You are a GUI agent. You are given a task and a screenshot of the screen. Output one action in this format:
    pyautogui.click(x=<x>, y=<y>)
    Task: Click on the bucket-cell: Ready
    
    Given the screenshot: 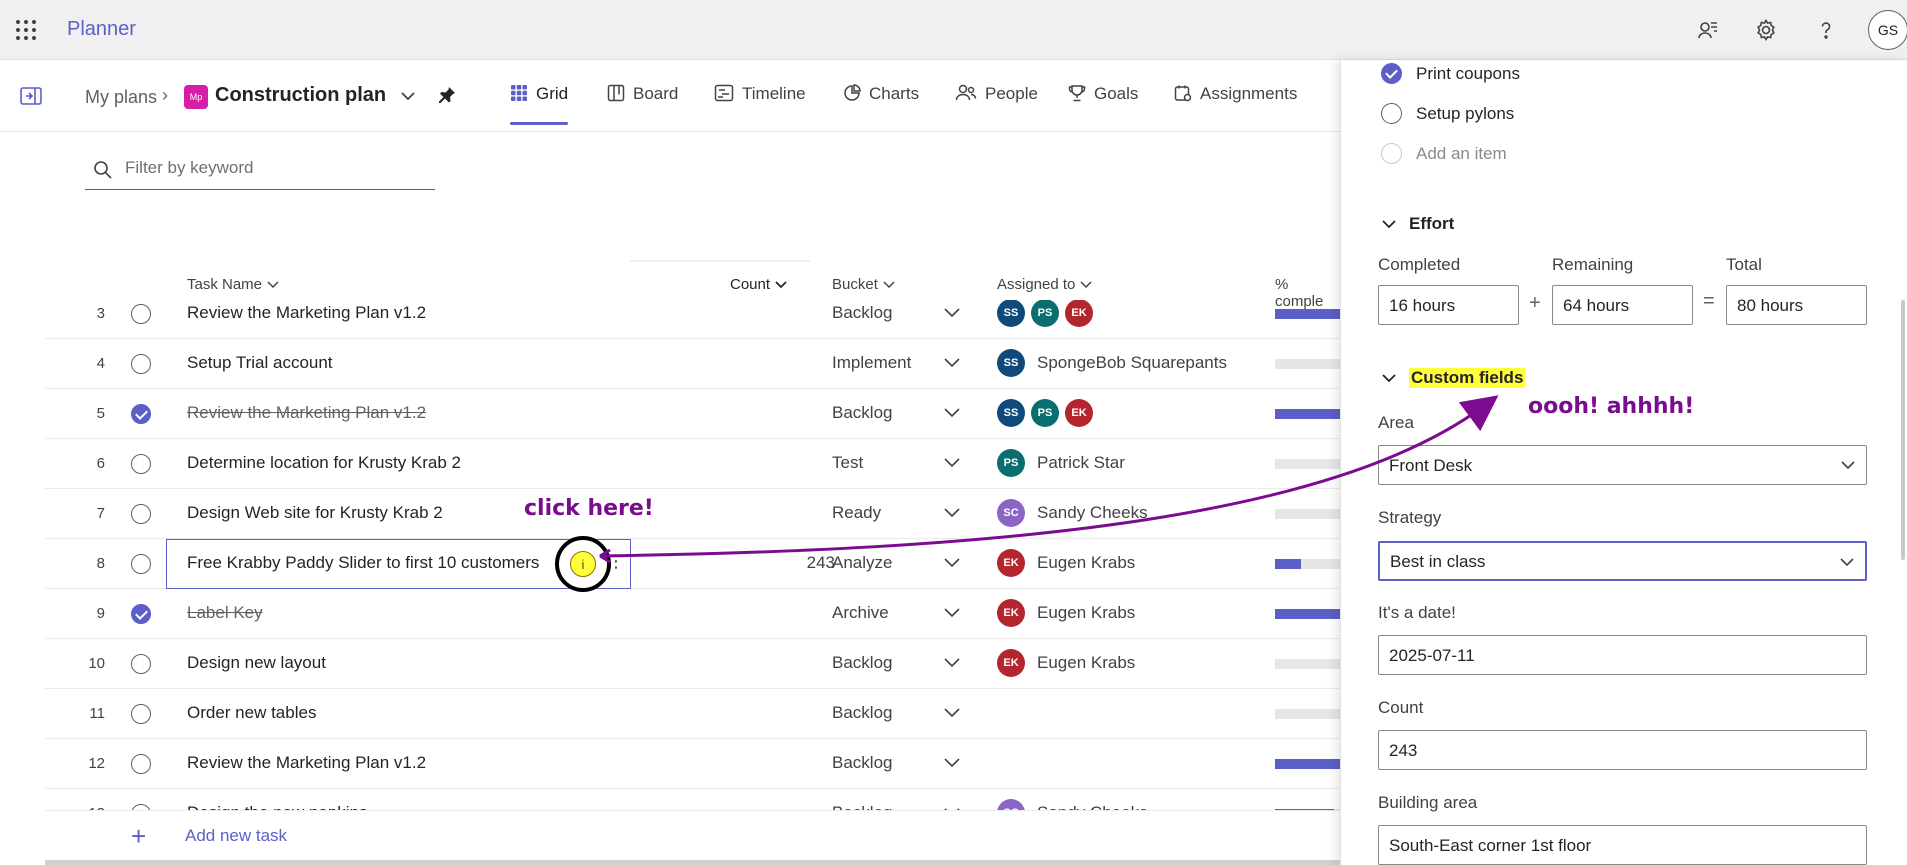 What is the action you would take?
    pyautogui.click(x=856, y=513)
    